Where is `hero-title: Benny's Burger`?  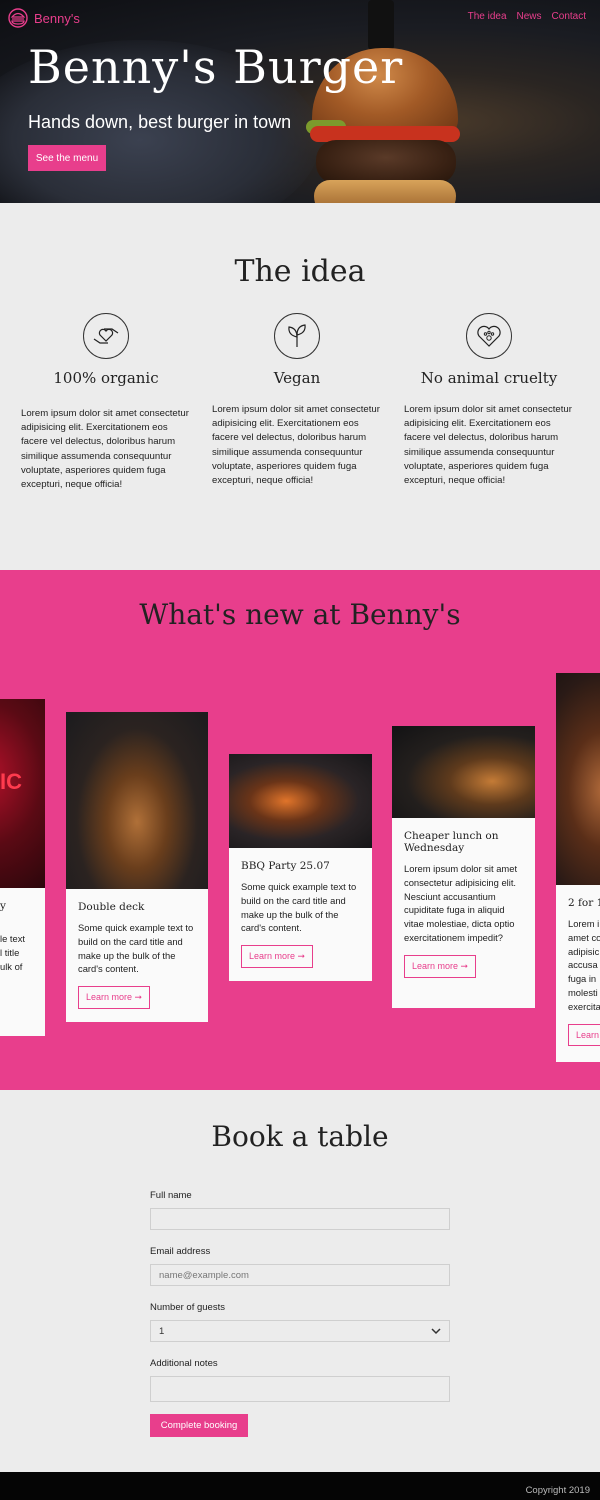 hero-title: Benny's Burger is located at coordinates (216, 67).